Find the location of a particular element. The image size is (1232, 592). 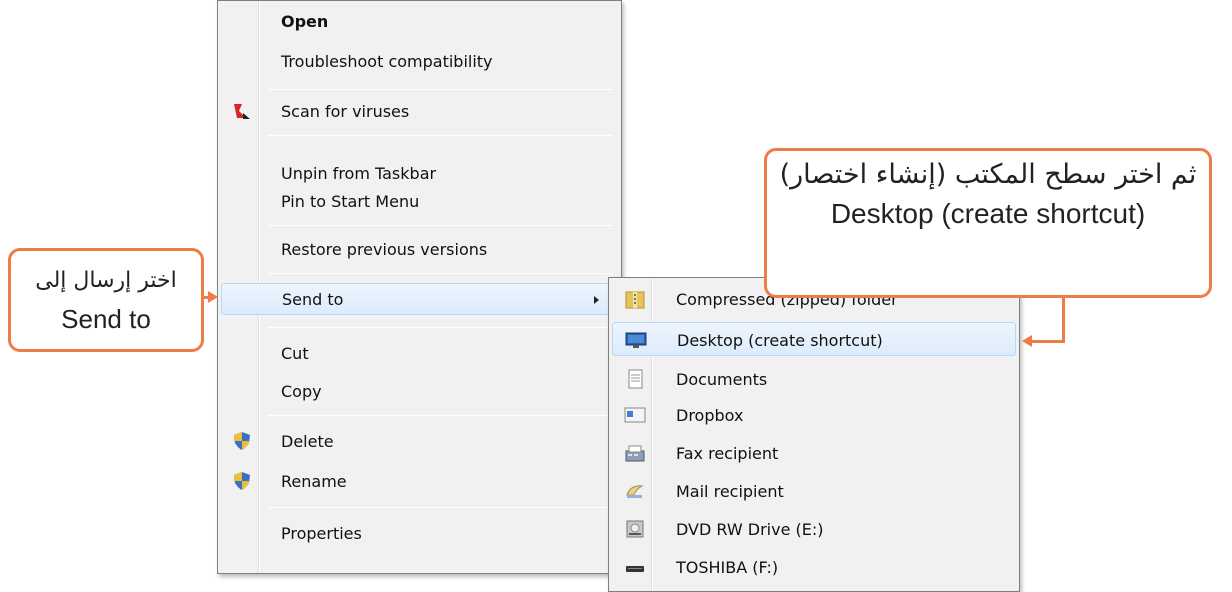

submenu-item-label: DVD RW Drive (E:) is located at coordinates (750, 529).